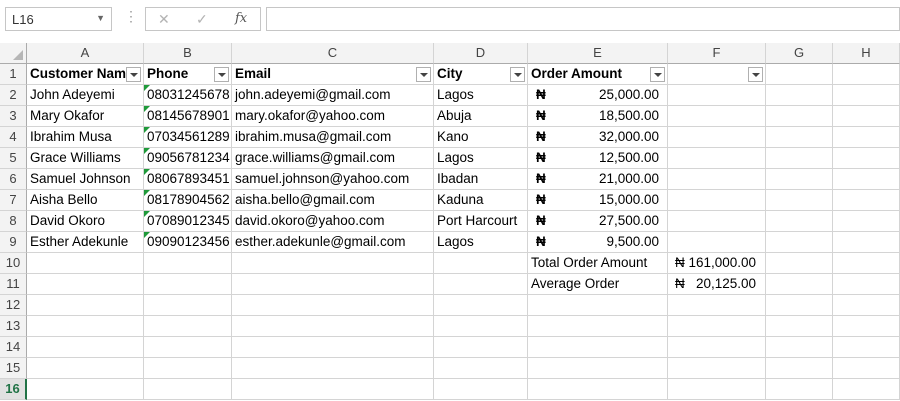 This screenshot has width=900, height=401. I want to click on order-amount-cell: ₦ 27,500.00, so click(598, 221).